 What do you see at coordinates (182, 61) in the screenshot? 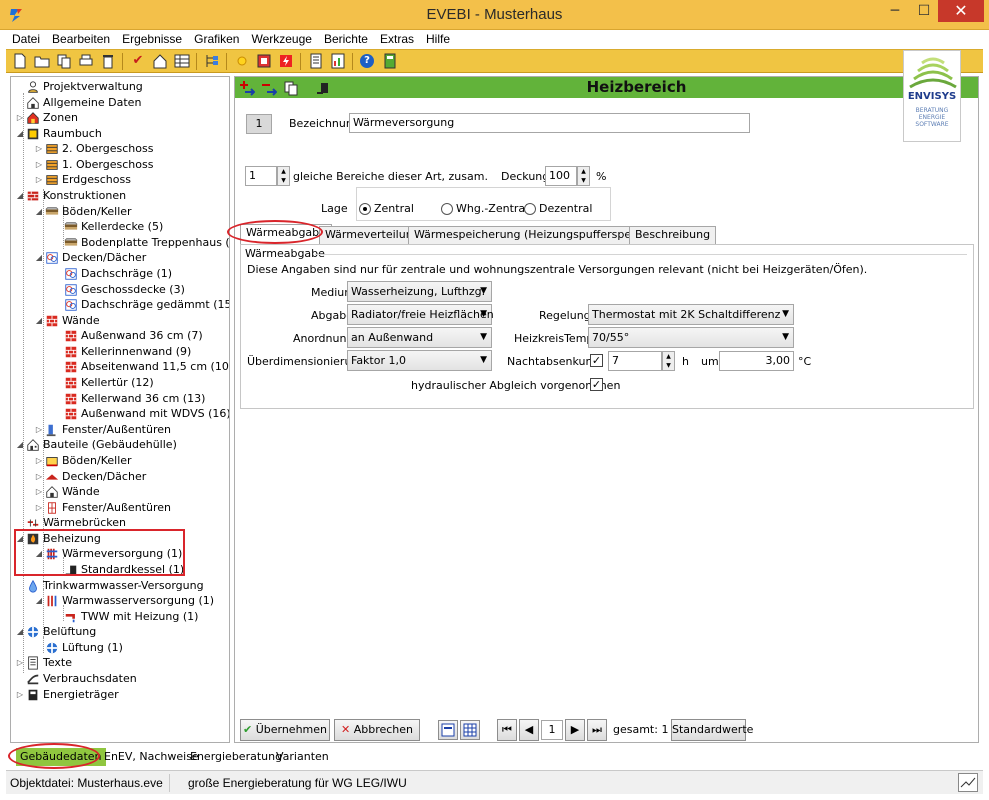
I see `table-icon` at bounding box center [182, 61].